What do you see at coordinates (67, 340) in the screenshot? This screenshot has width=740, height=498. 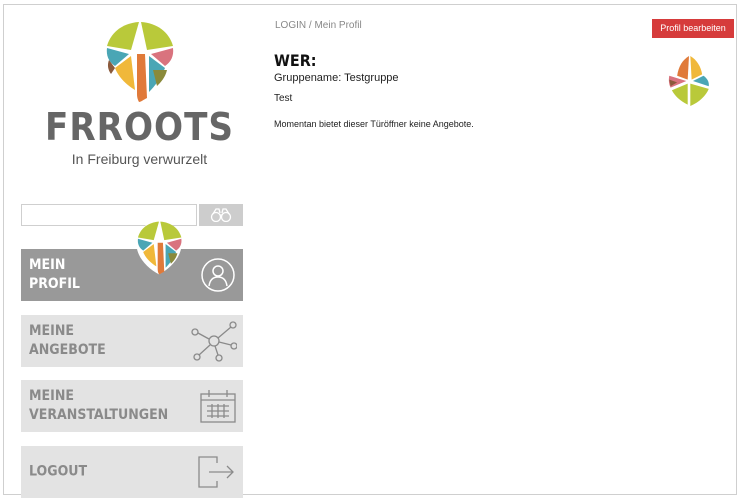 I see `nav-label: MEINE ANGEBOTE` at bounding box center [67, 340].